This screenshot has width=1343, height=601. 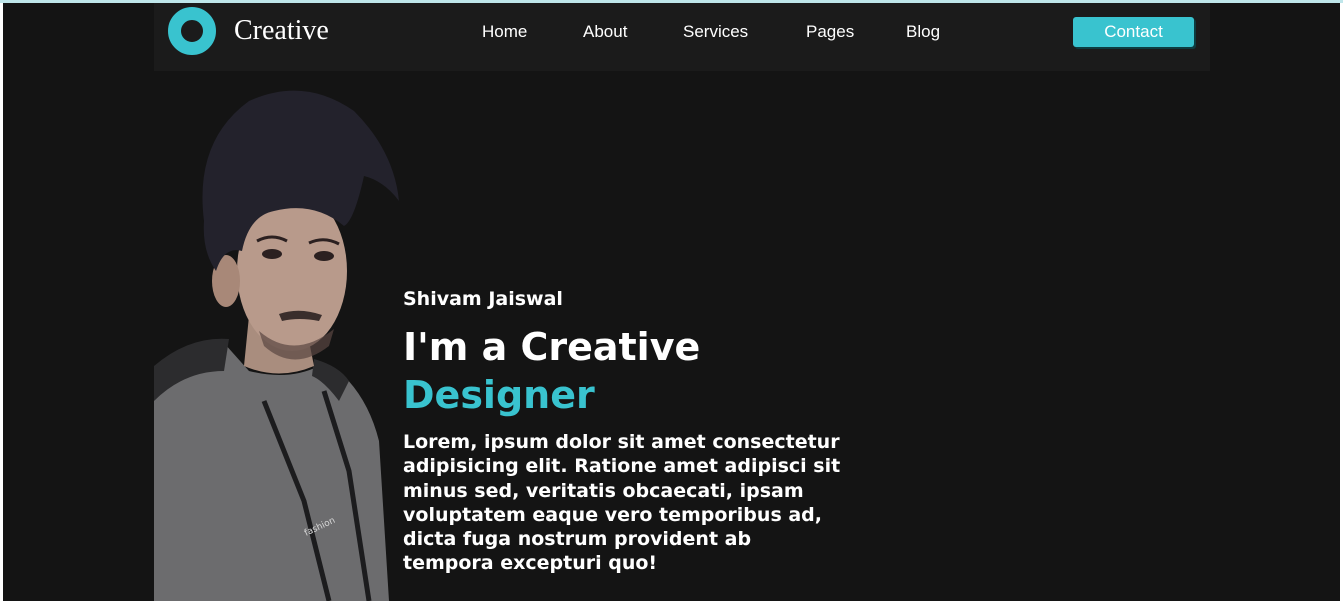 I want to click on nav-link-about: About, so click(x=605, y=32).